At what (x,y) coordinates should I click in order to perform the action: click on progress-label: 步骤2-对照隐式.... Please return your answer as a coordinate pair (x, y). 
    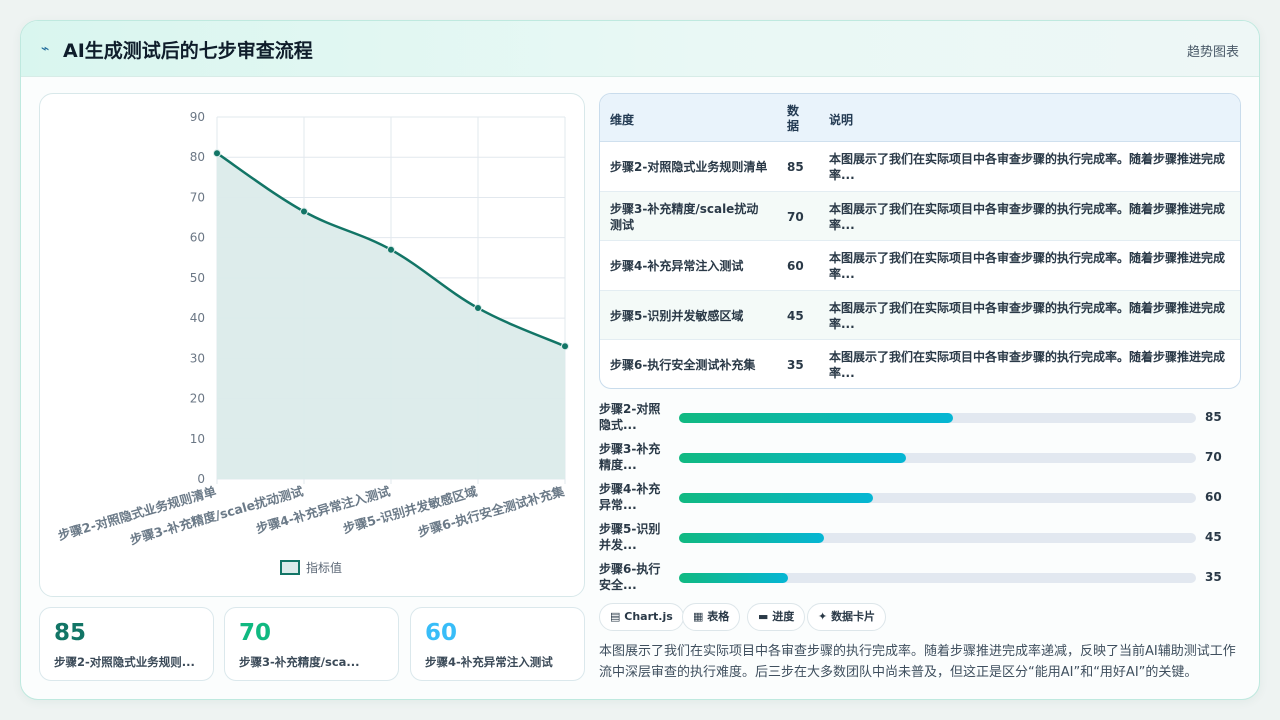
    Looking at the image, I should click on (630, 417).